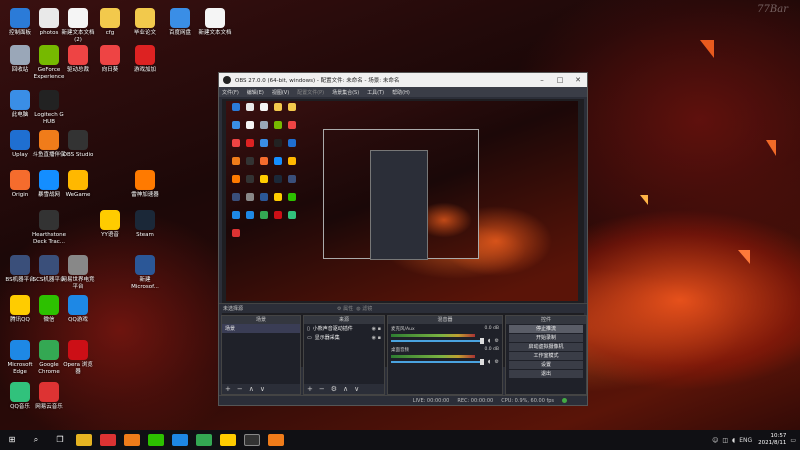  Describe the element at coordinates (49, 180) in the screenshot. I see `battlenet-icon` at that location.